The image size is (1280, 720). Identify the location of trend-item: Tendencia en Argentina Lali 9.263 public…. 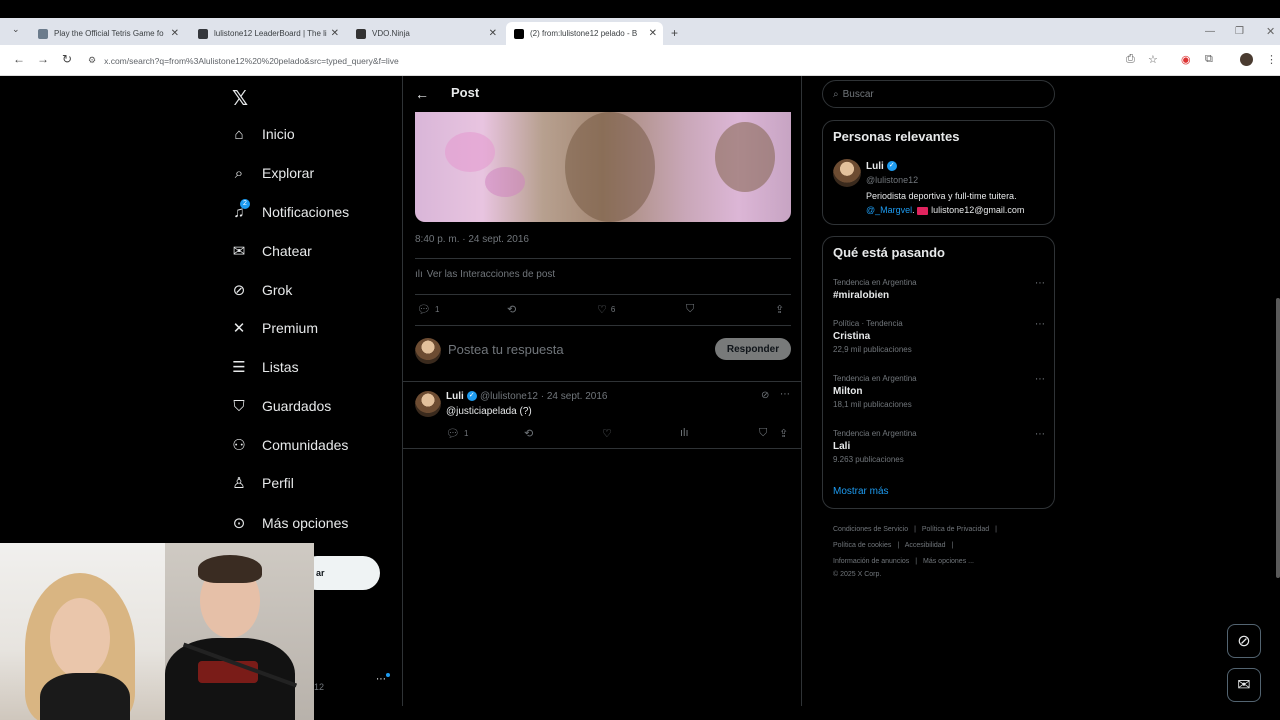
(939, 446).